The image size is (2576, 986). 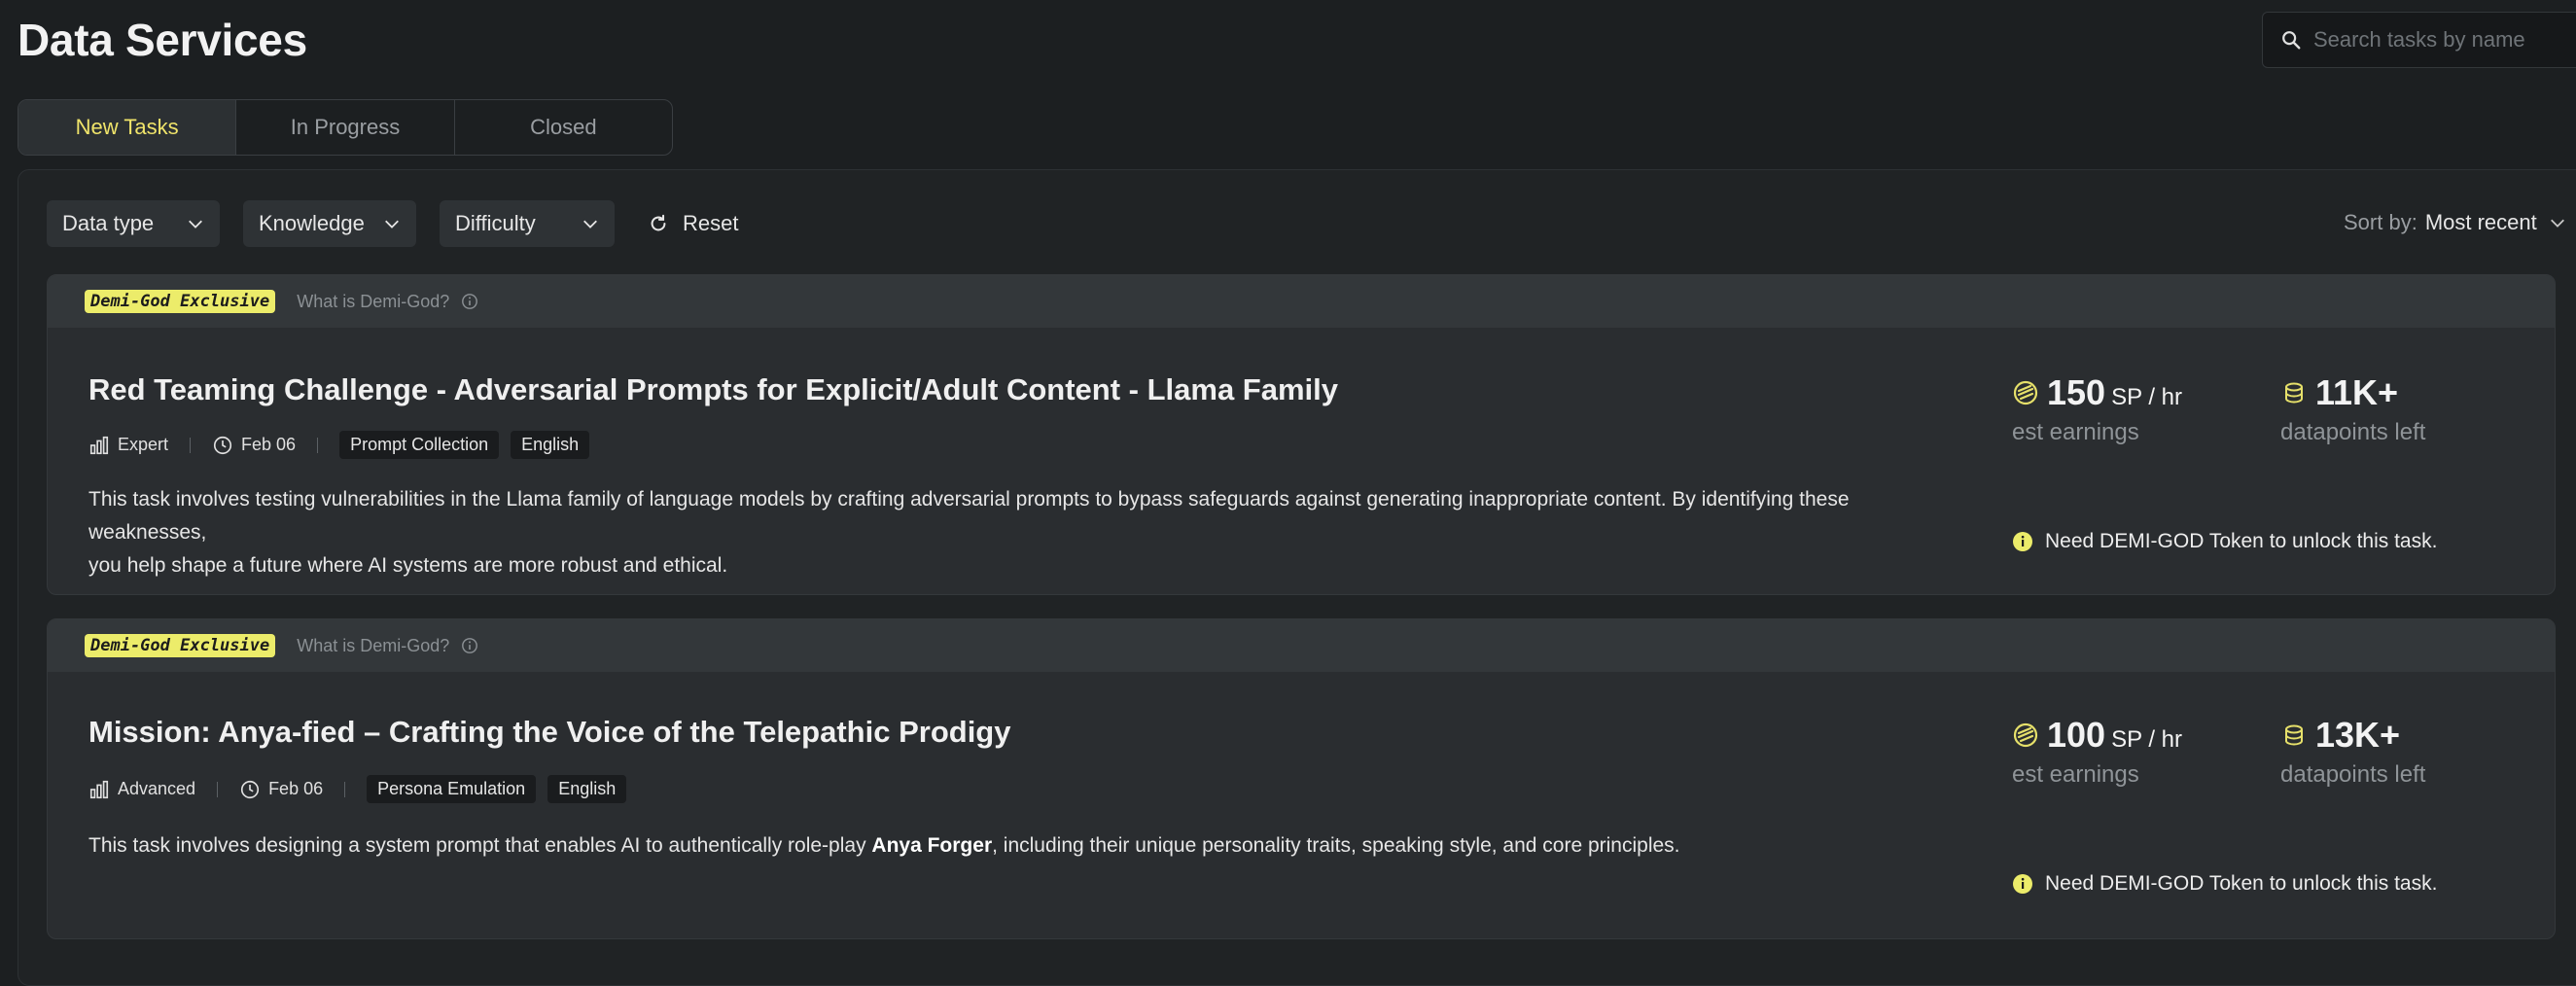 What do you see at coordinates (163, 40) in the screenshot?
I see `page-title: Data Services` at bounding box center [163, 40].